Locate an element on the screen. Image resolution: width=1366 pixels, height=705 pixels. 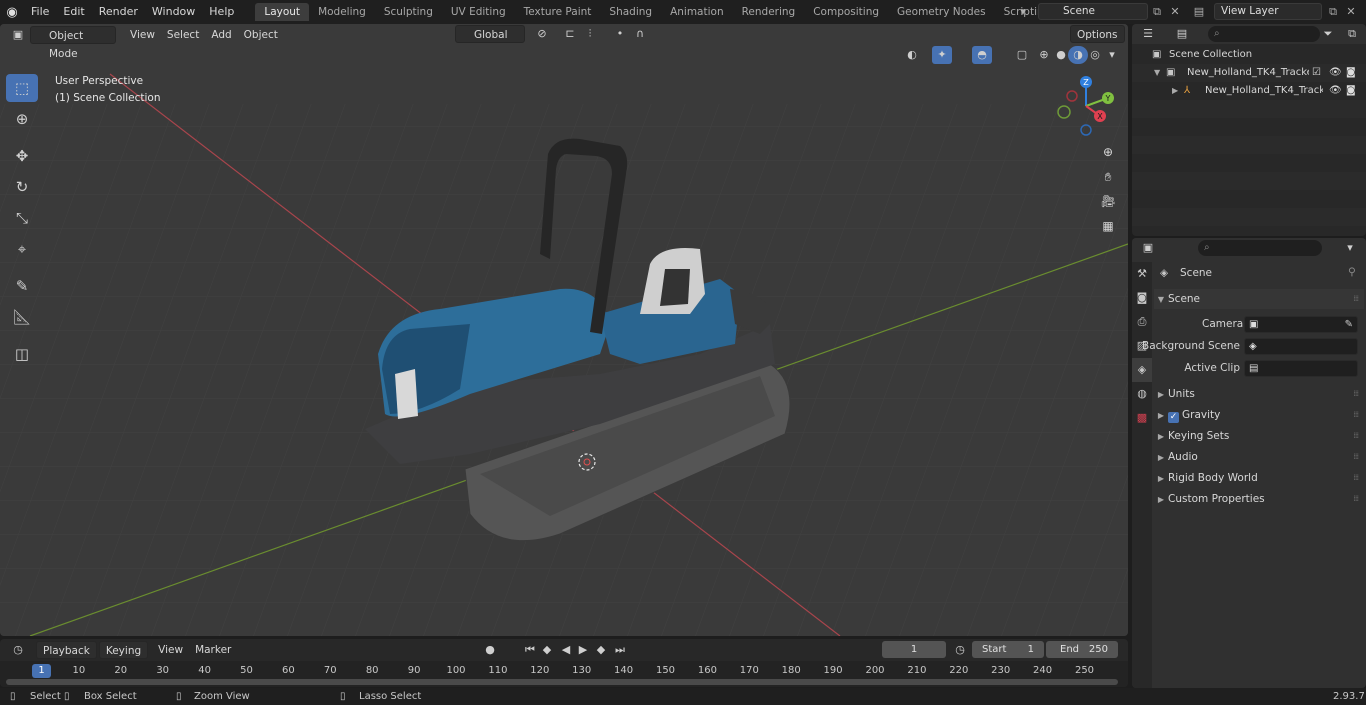
gravity-grip-icon: ⁞⁞⁞ is located at coordinates (1356, 415).